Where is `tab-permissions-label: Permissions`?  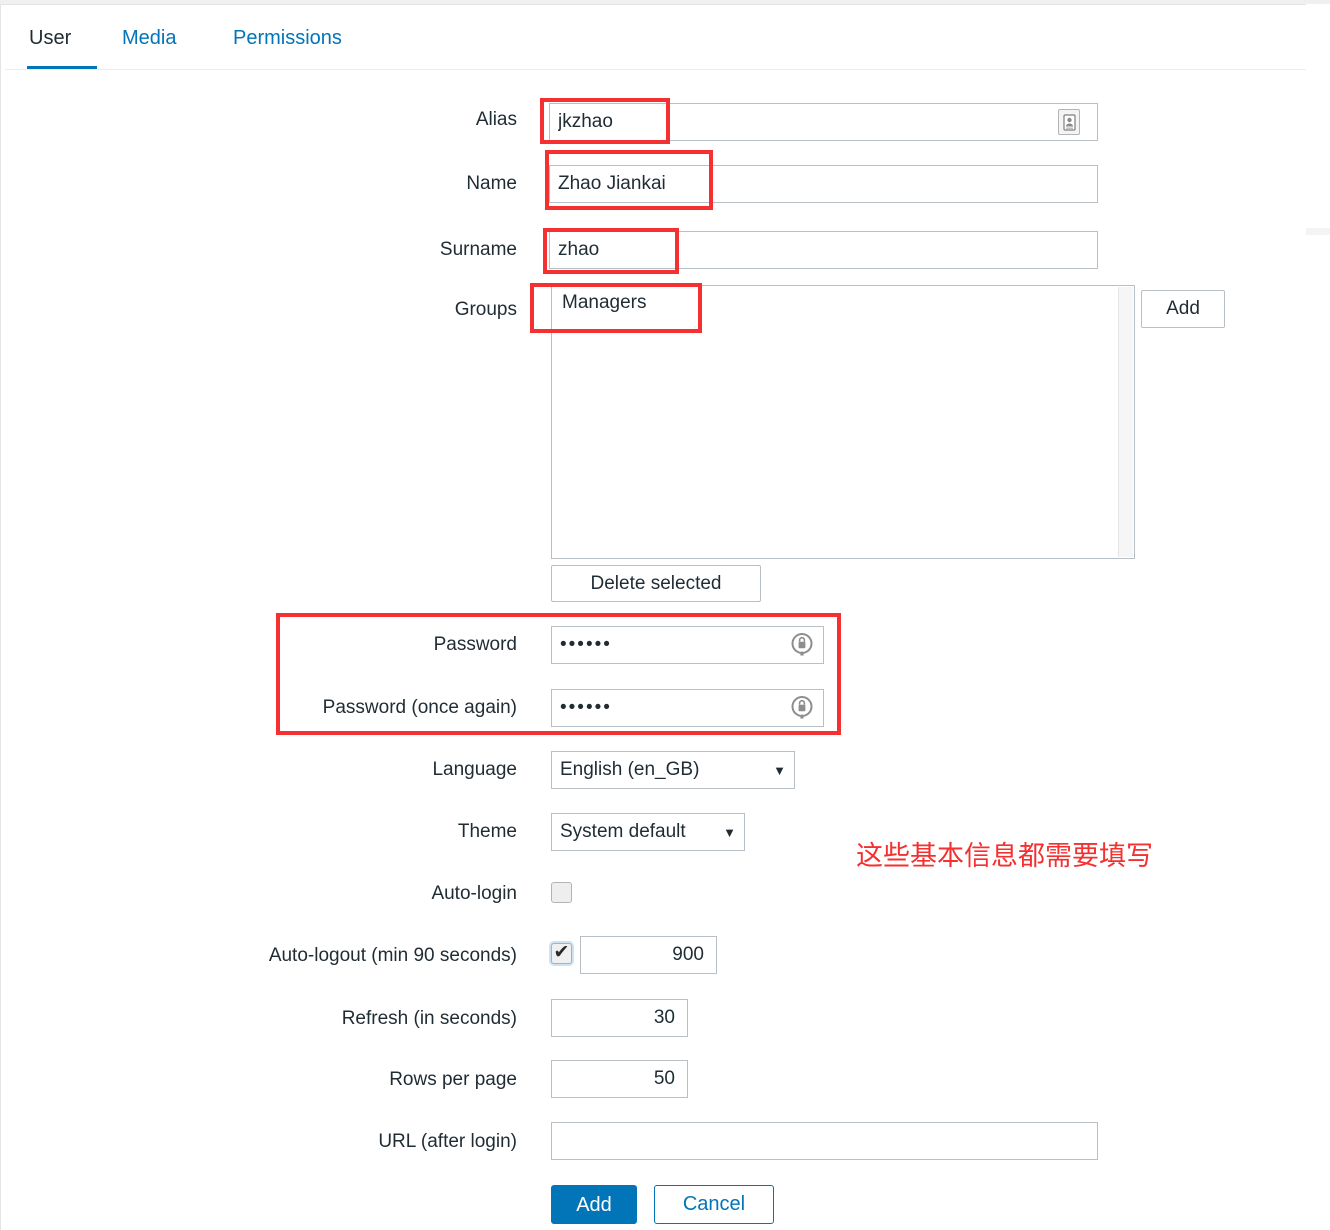 tab-permissions-label: Permissions is located at coordinates (287, 38).